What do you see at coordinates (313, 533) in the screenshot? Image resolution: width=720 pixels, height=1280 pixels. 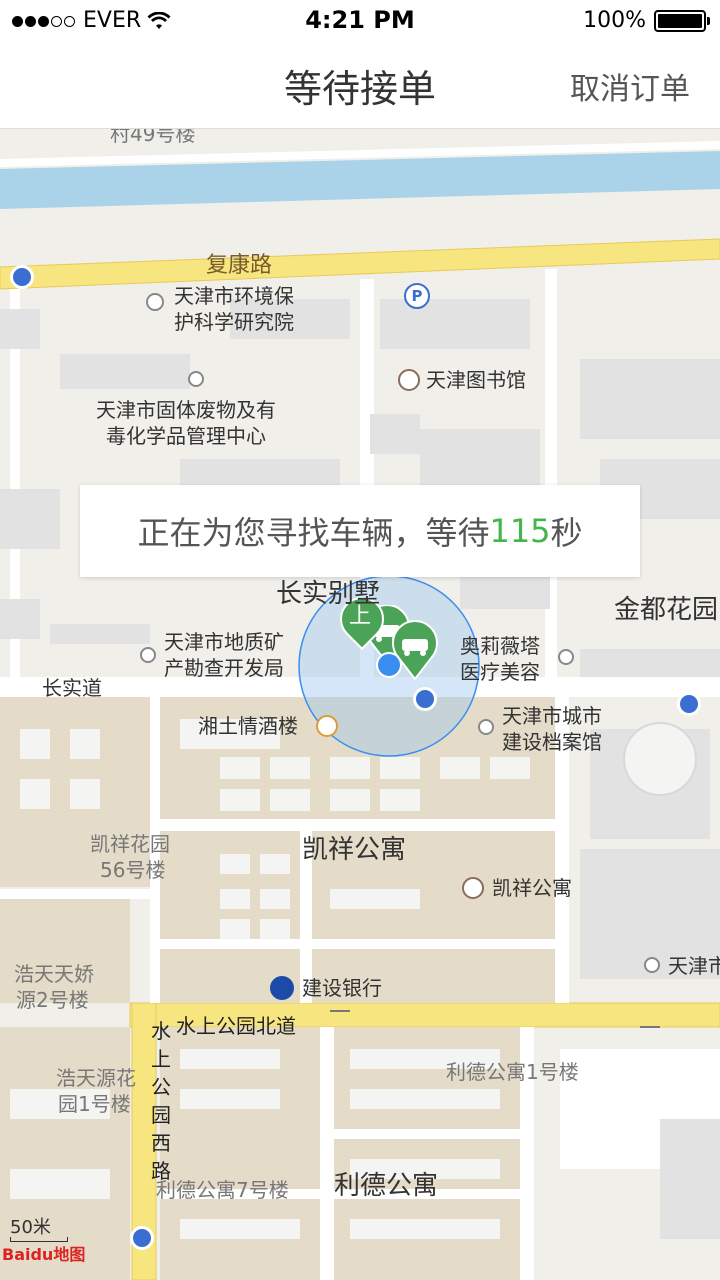 I see `toast-prefix: 正在为您寻找车辆，等待` at bounding box center [313, 533].